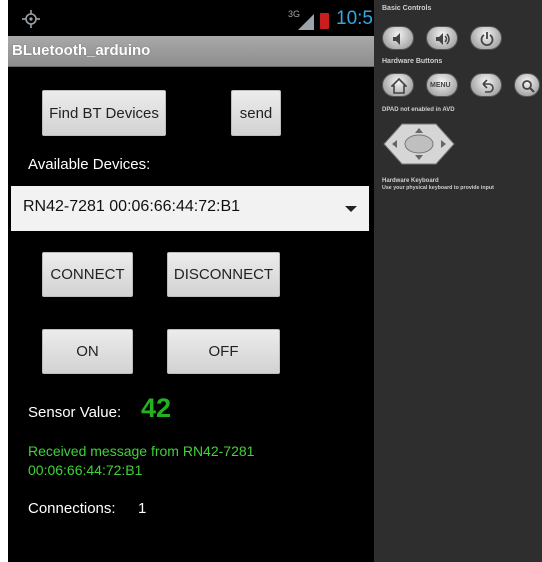 The height and width of the screenshot is (562, 542). What do you see at coordinates (31, 19) in the screenshot?
I see `gps-icon` at bounding box center [31, 19].